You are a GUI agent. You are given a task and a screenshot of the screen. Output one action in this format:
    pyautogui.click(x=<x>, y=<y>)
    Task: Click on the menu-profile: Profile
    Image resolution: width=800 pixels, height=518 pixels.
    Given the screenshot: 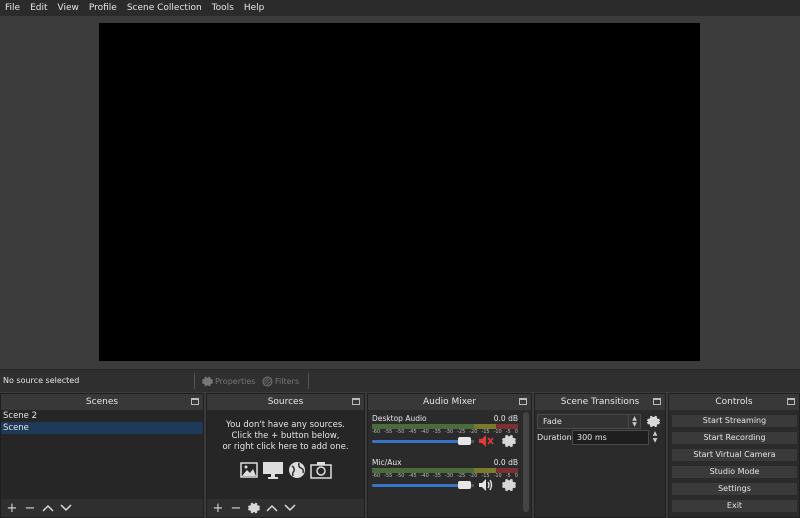 What is the action you would take?
    pyautogui.click(x=103, y=8)
    